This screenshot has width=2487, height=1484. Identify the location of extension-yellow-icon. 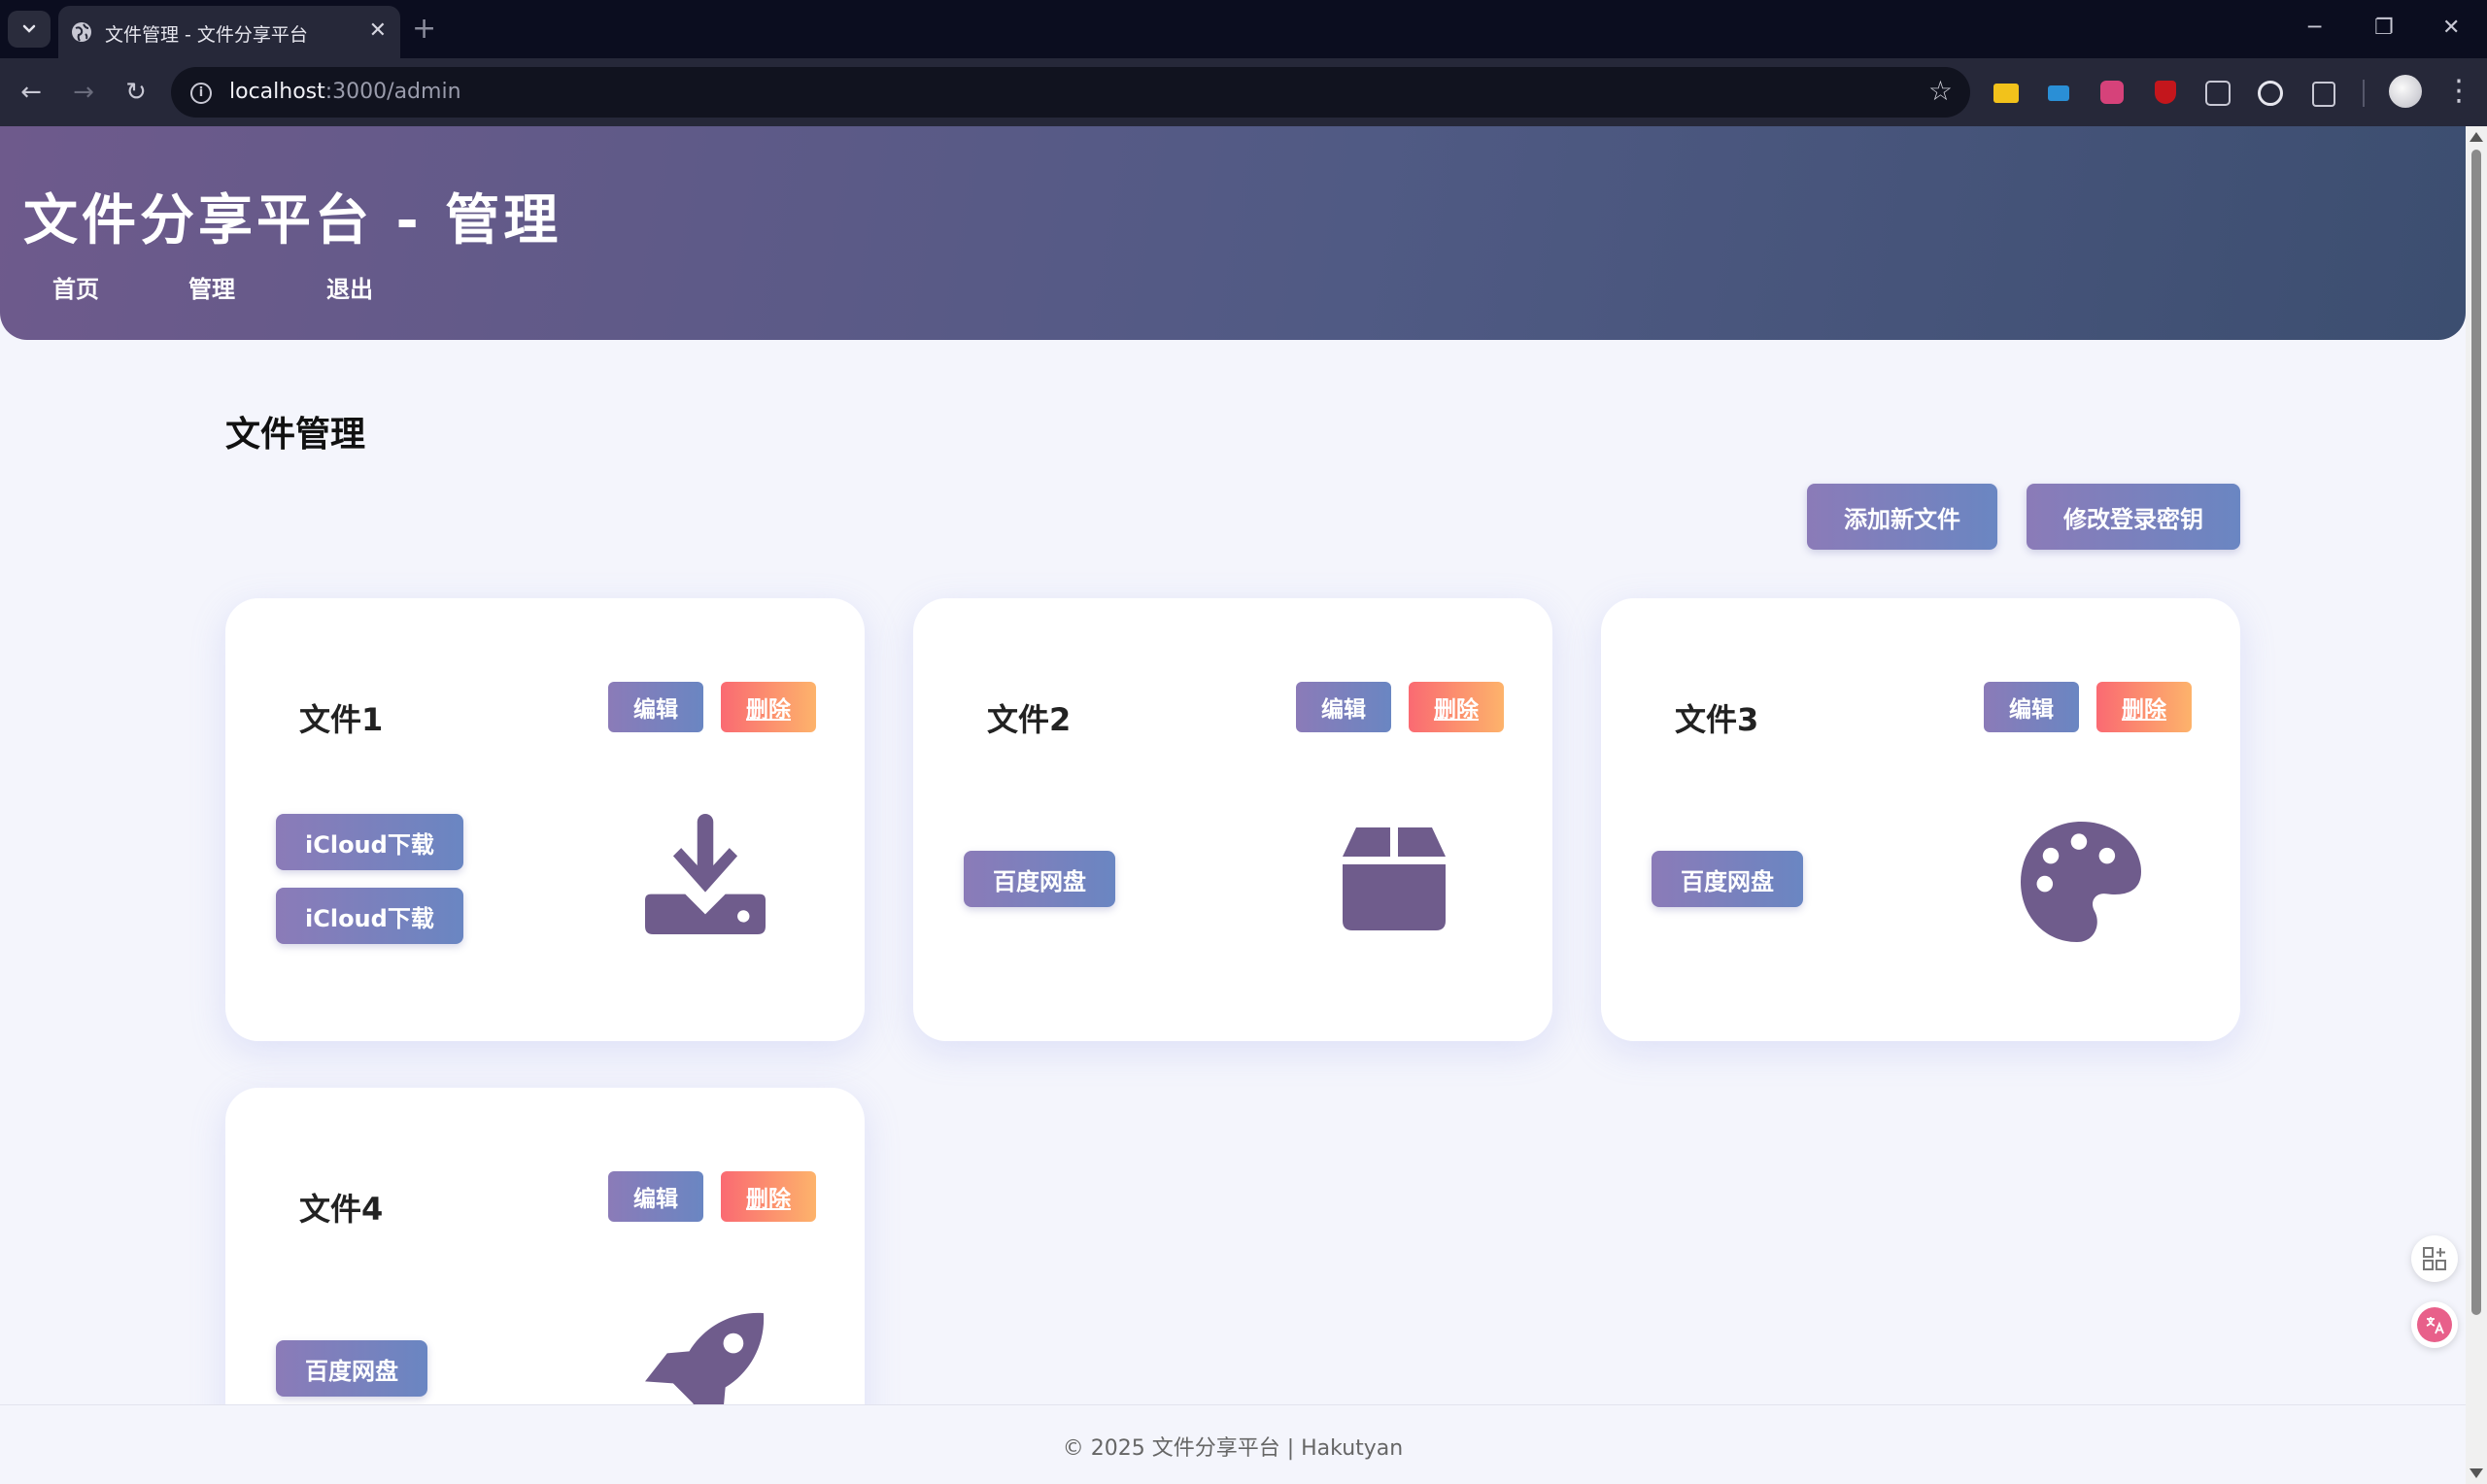
(2006, 94).